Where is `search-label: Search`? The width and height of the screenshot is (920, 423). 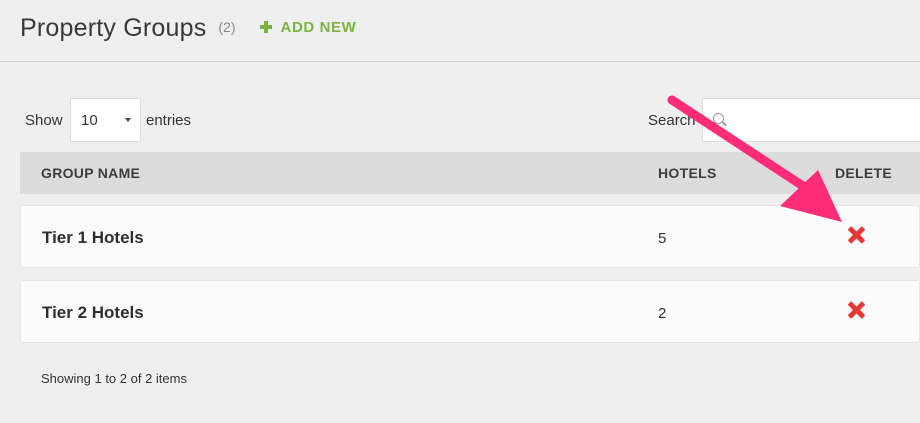 search-label: Search is located at coordinates (672, 120).